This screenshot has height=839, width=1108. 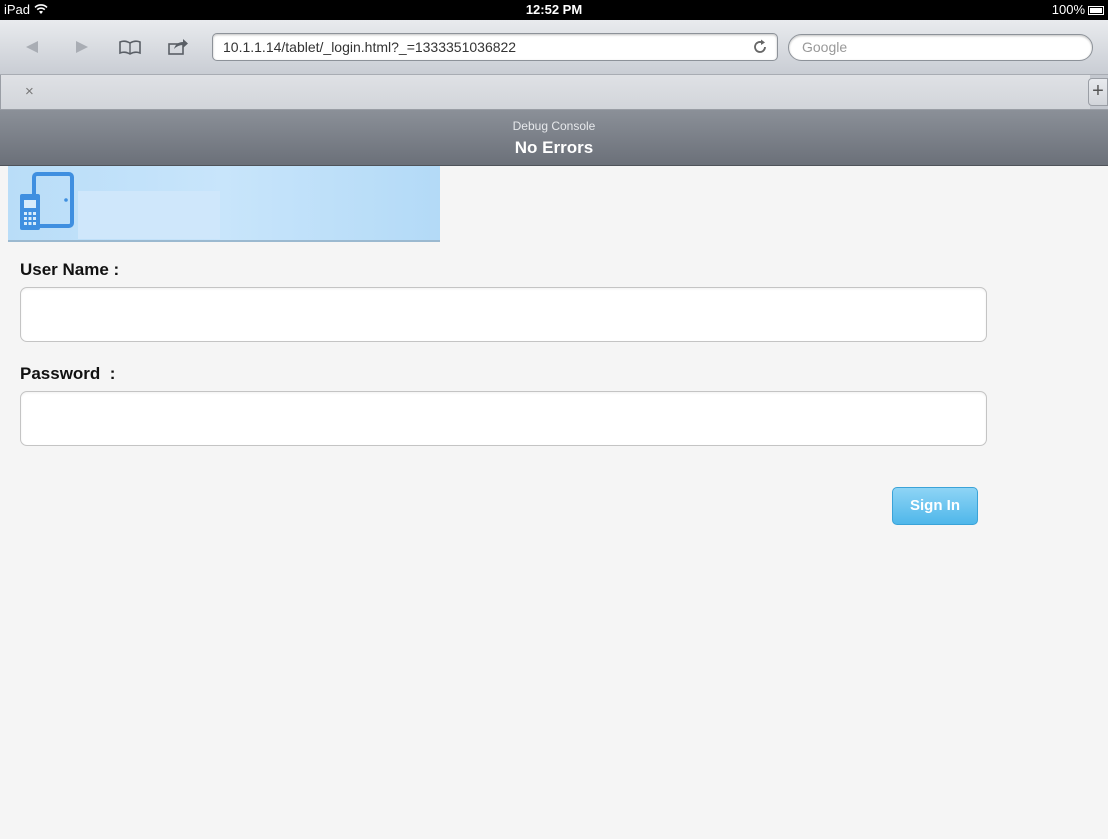 I want to click on logo-area, so click(x=149, y=215).